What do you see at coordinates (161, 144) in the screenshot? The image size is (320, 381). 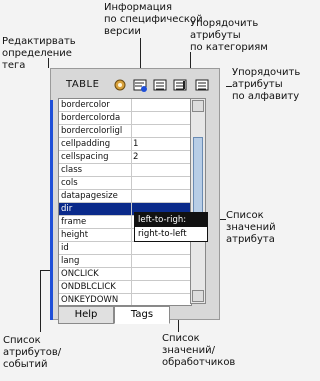 I see `attribute-value: 1` at bounding box center [161, 144].